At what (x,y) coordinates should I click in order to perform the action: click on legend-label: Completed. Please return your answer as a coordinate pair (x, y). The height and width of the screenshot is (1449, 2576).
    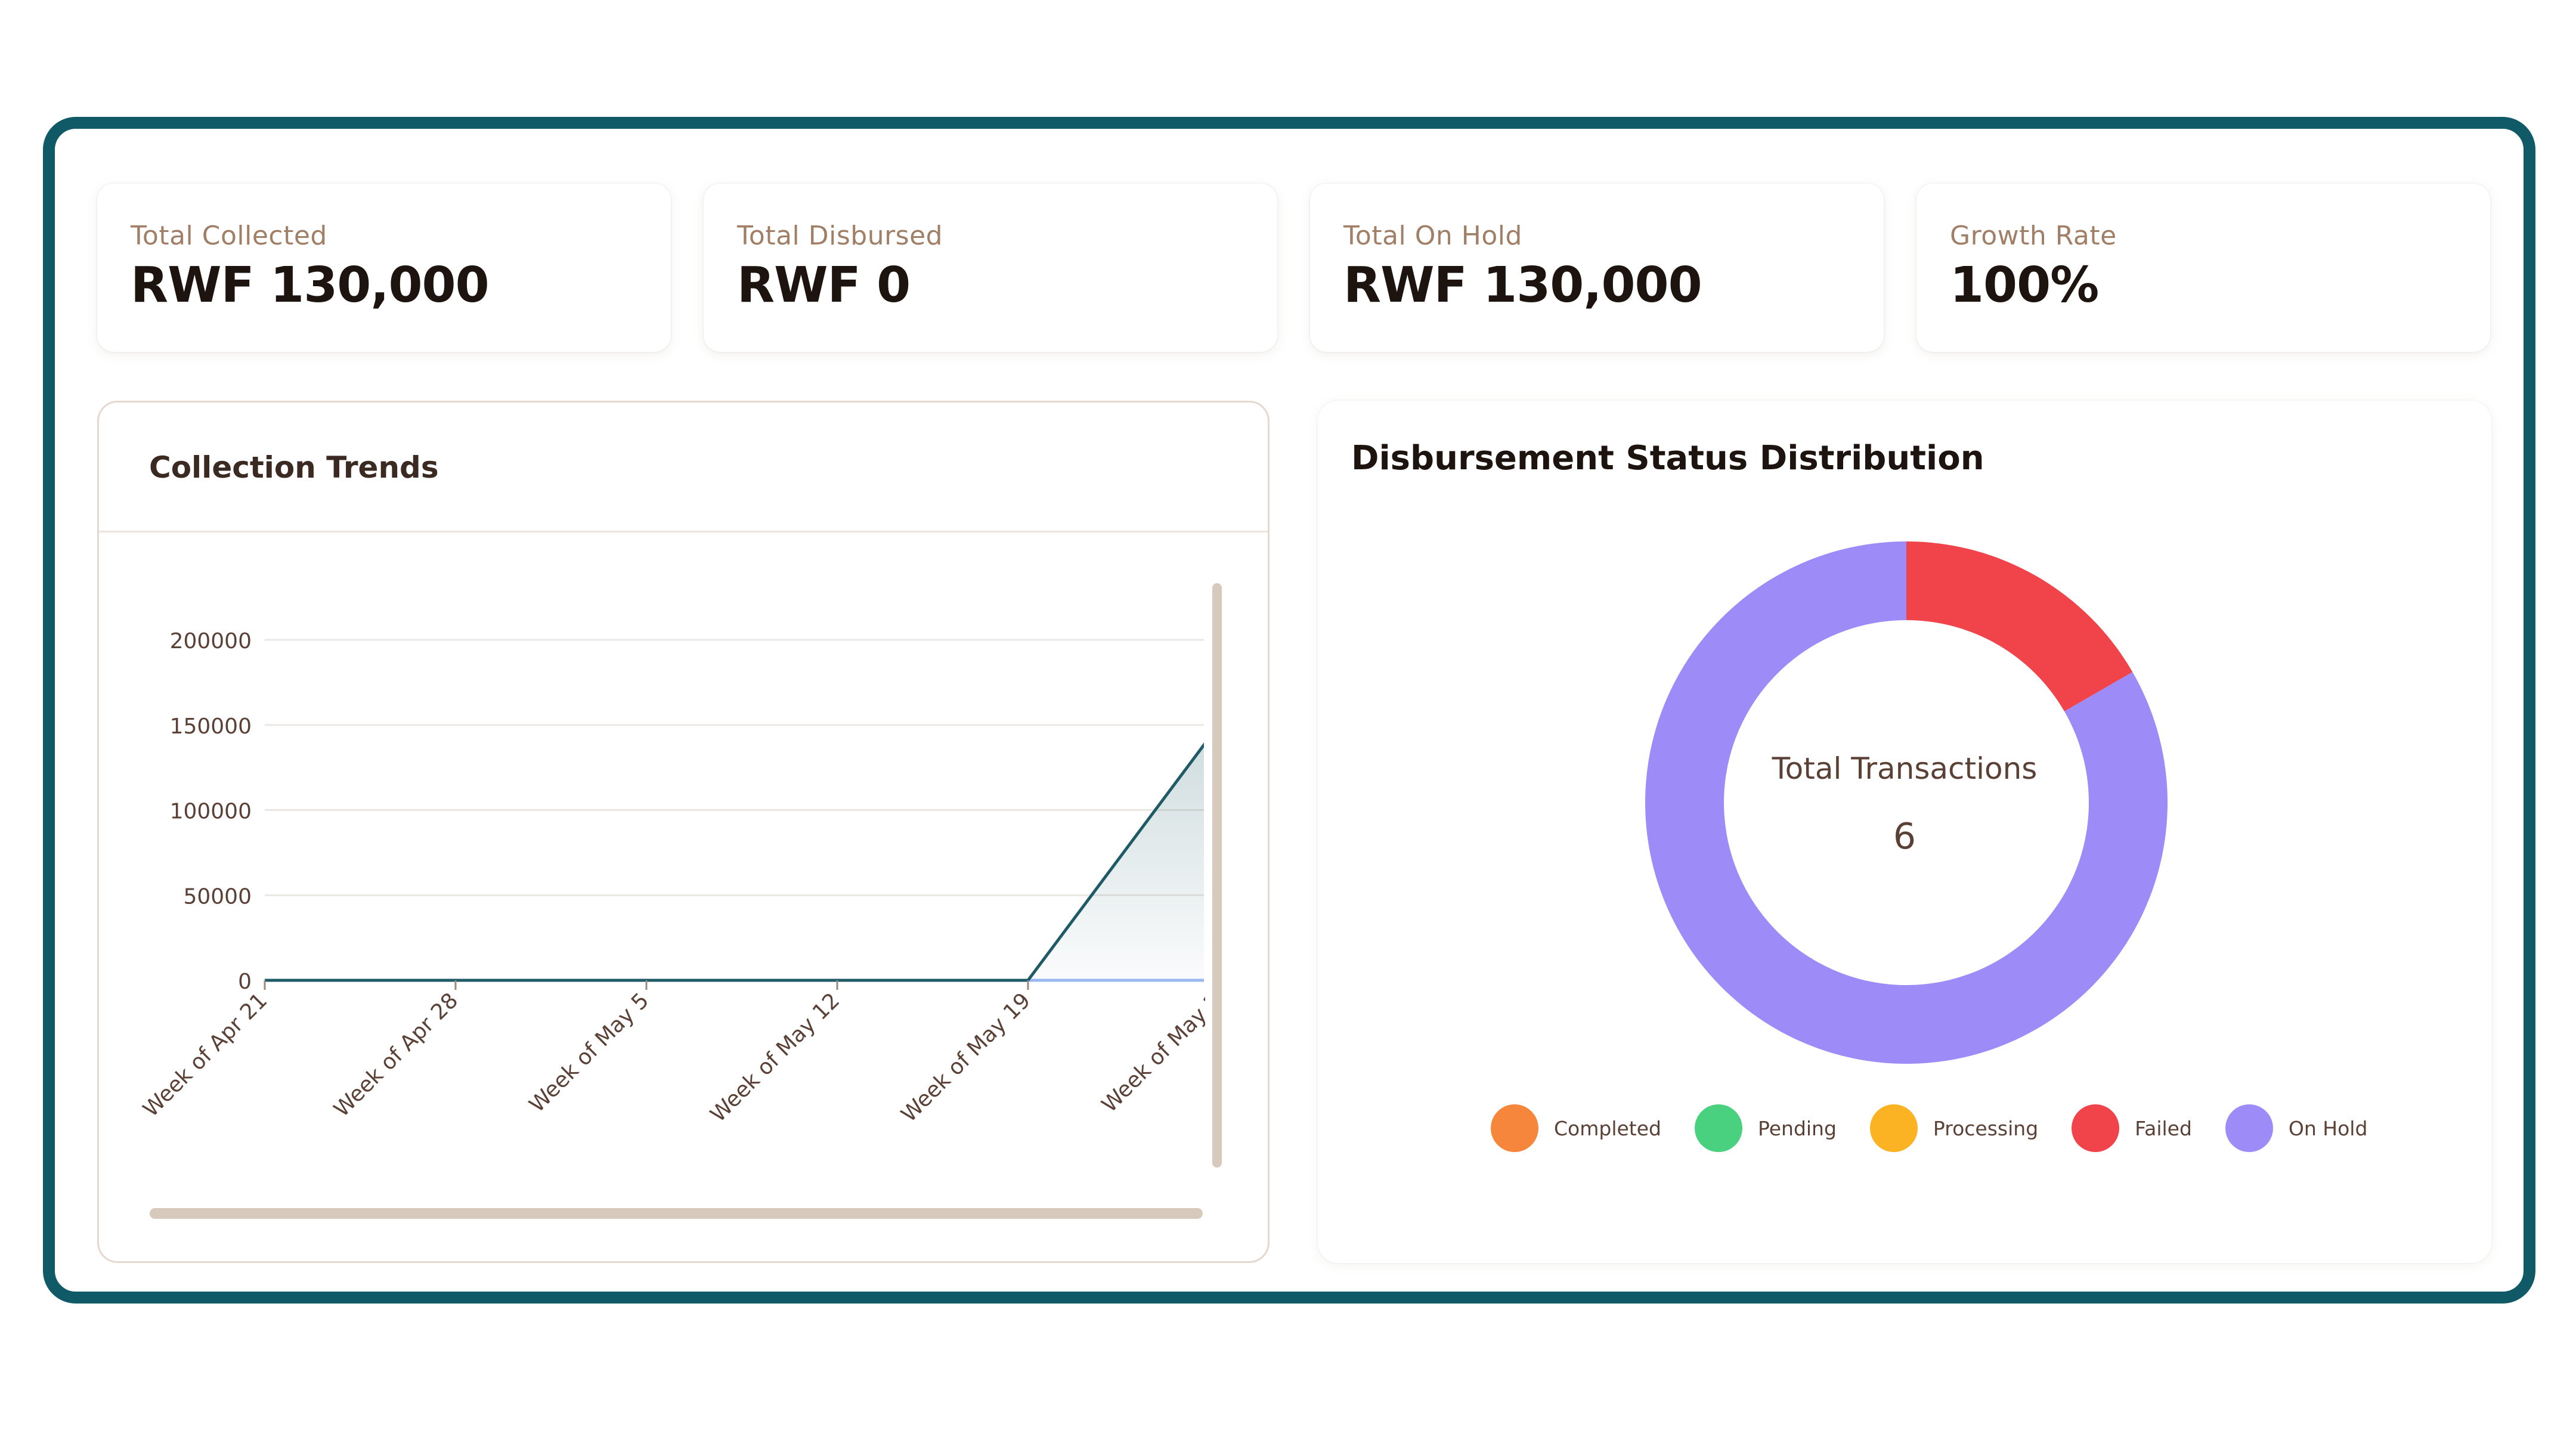
    Looking at the image, I should click on (1608, 1128).